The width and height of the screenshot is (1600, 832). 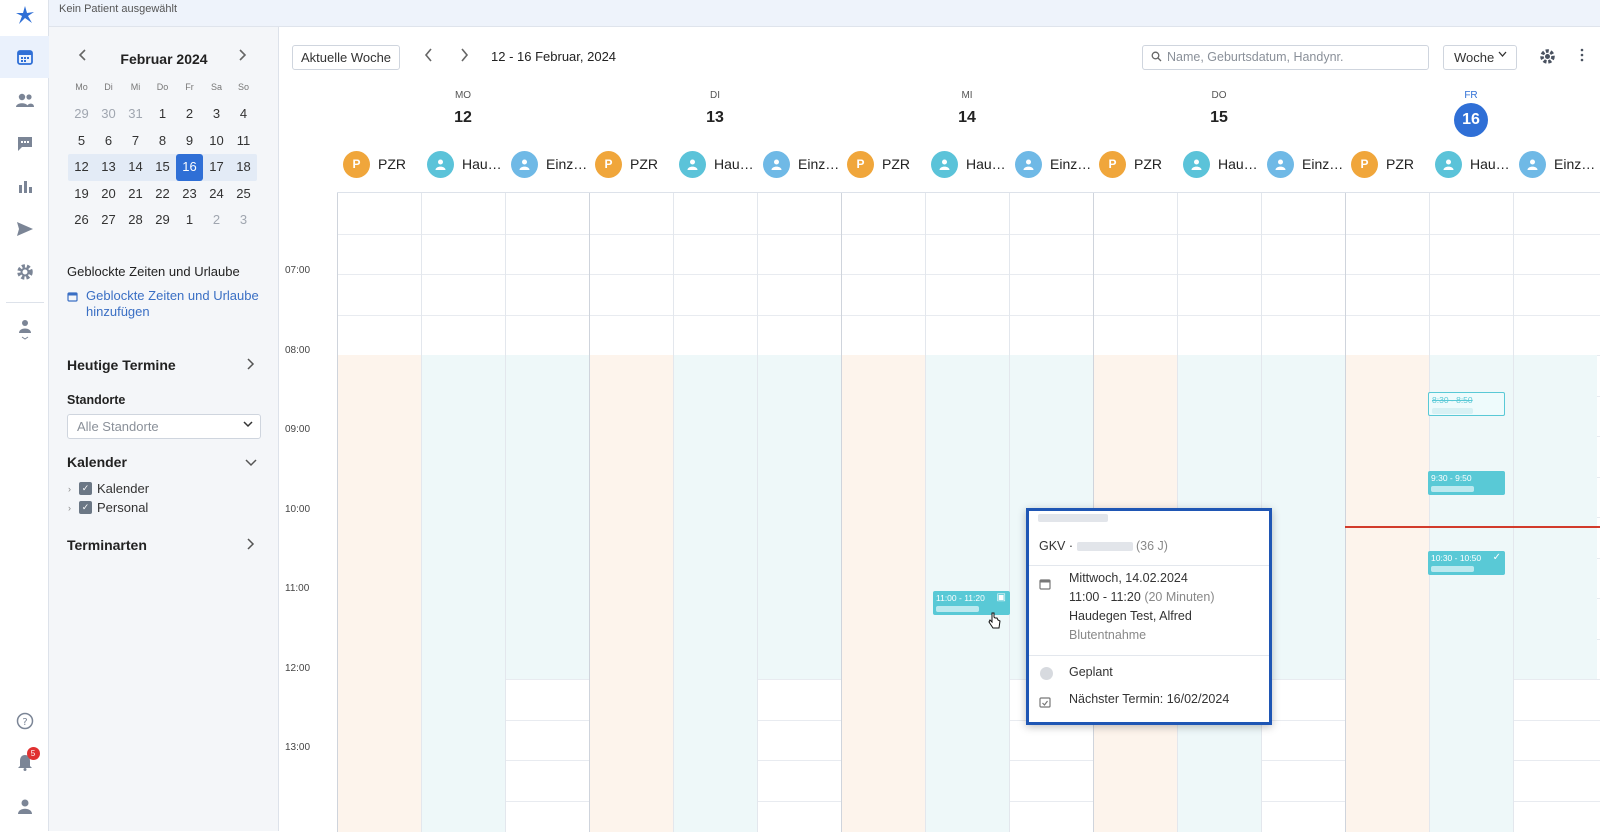 I want to click on messages-icon, so click(x=24, y=143).